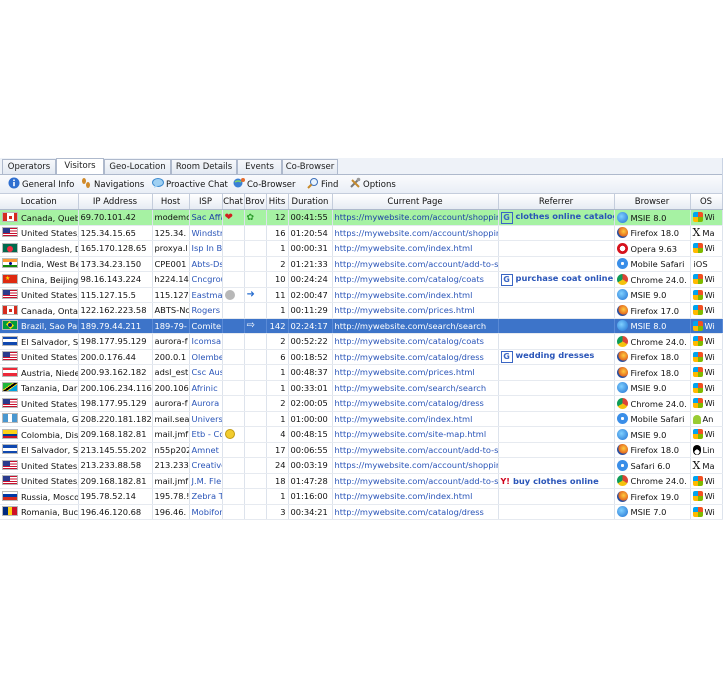 Image resolution: width=725 pixels, height=680 pixels. Describe the element at coordinates (115, 202) in the screenshot. I see `column-header-ip-address: IP Address` at that location.